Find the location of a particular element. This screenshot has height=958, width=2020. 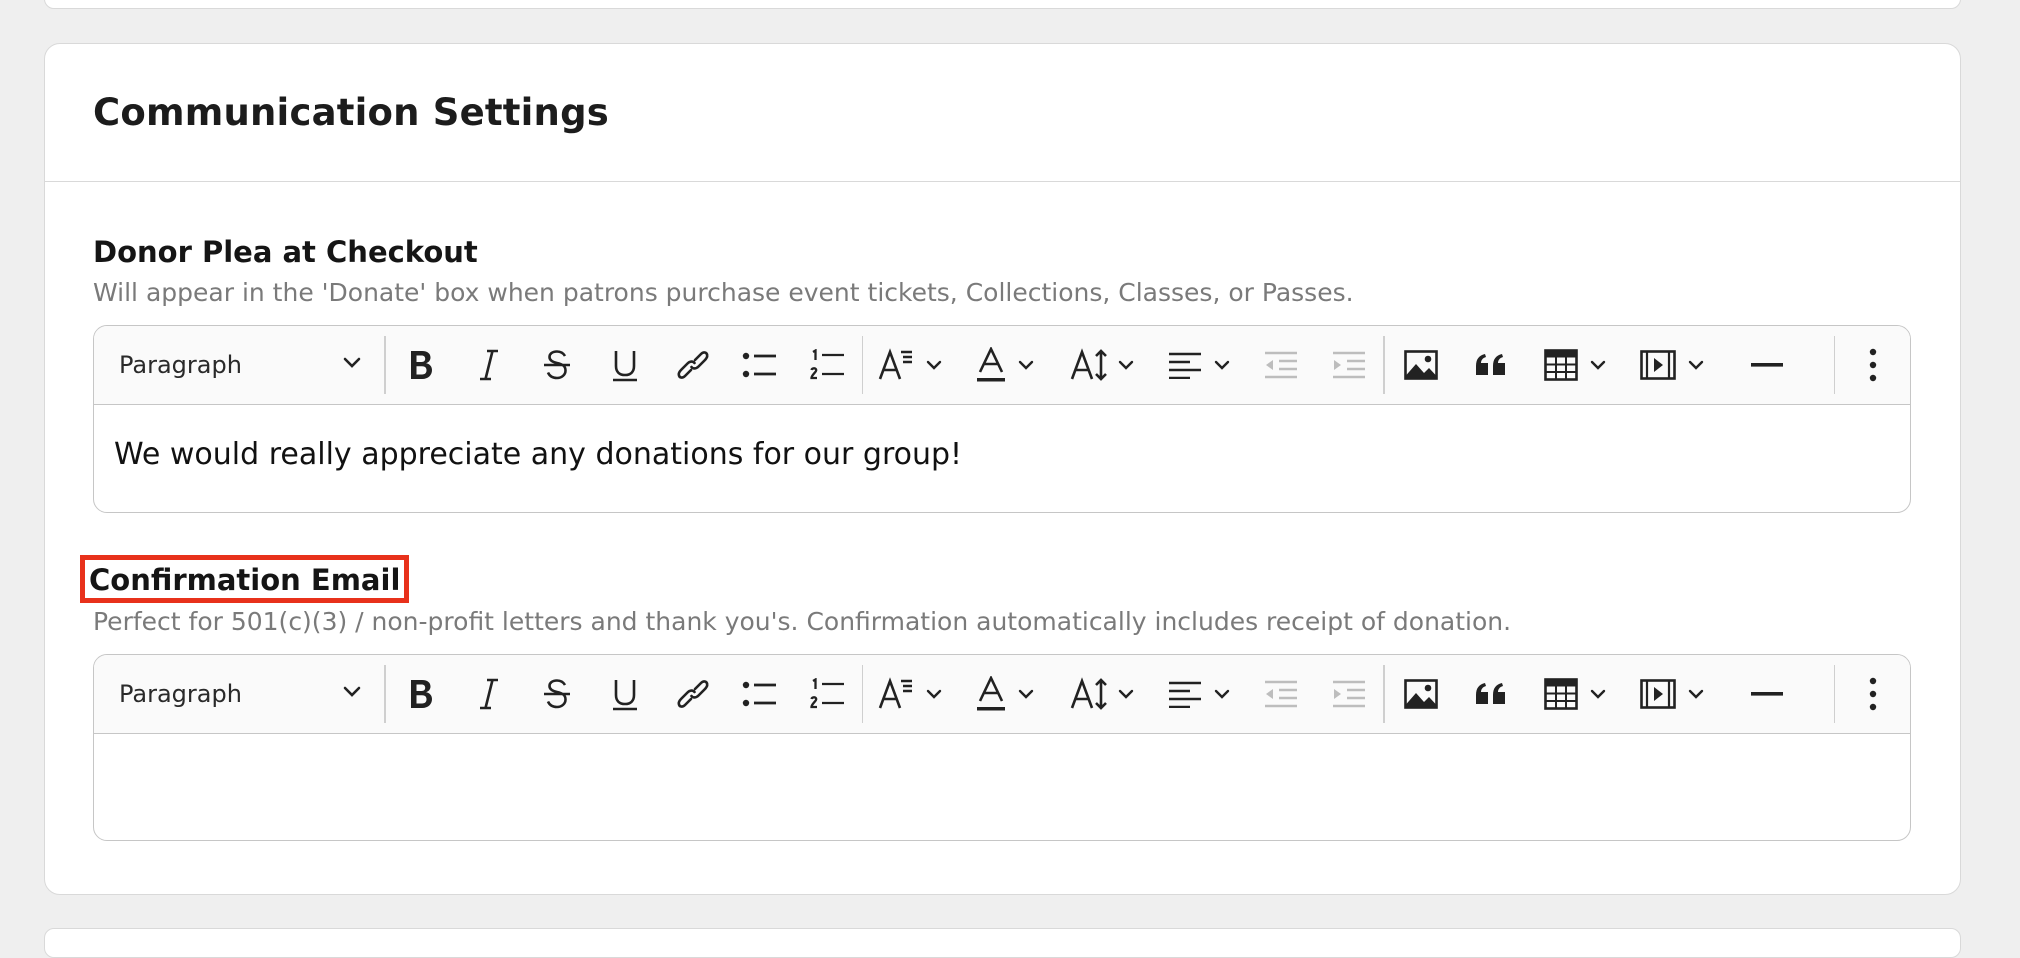

media-icon is located at coordinates (1658, 694).